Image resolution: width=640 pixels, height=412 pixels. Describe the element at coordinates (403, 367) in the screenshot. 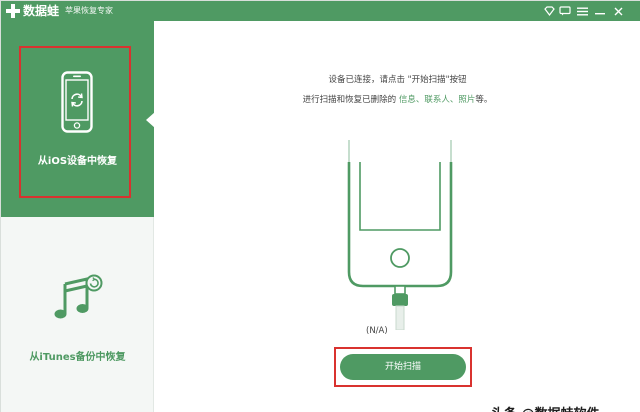

I see `start-scan-button: 开始扫描` at that location.